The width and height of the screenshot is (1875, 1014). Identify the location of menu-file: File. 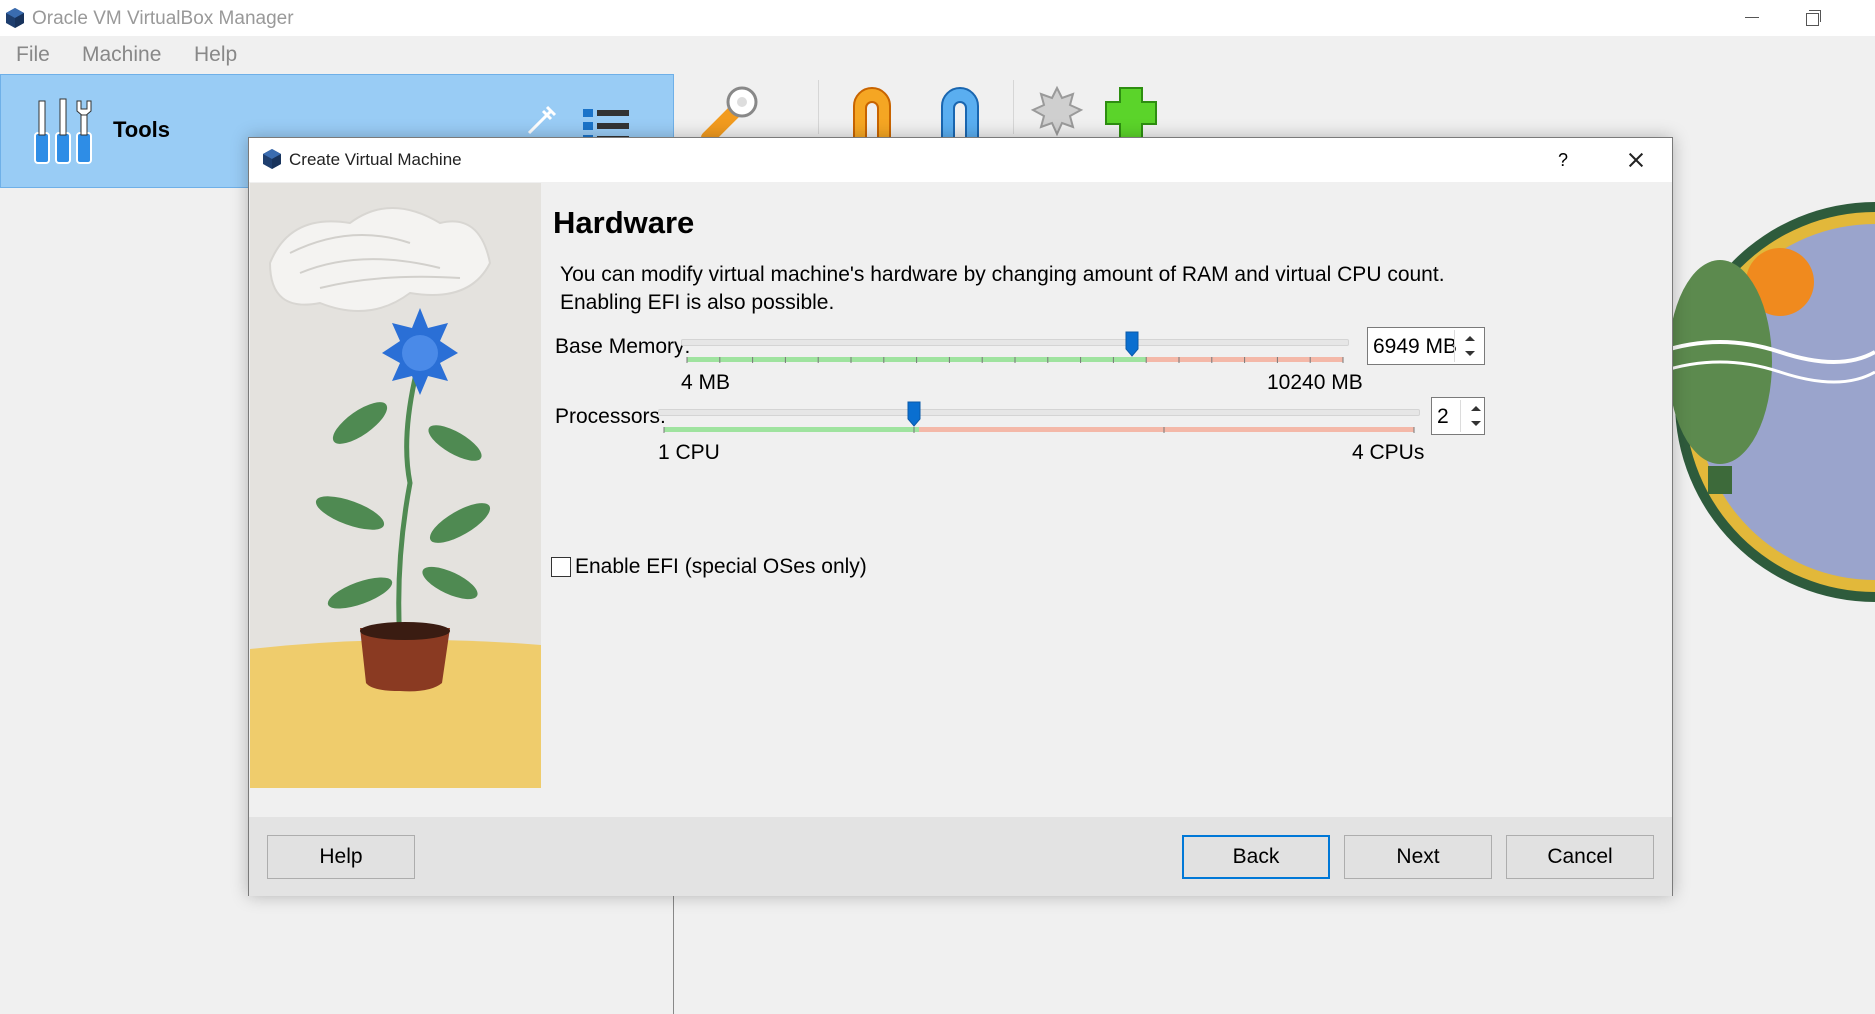
(33, 55).